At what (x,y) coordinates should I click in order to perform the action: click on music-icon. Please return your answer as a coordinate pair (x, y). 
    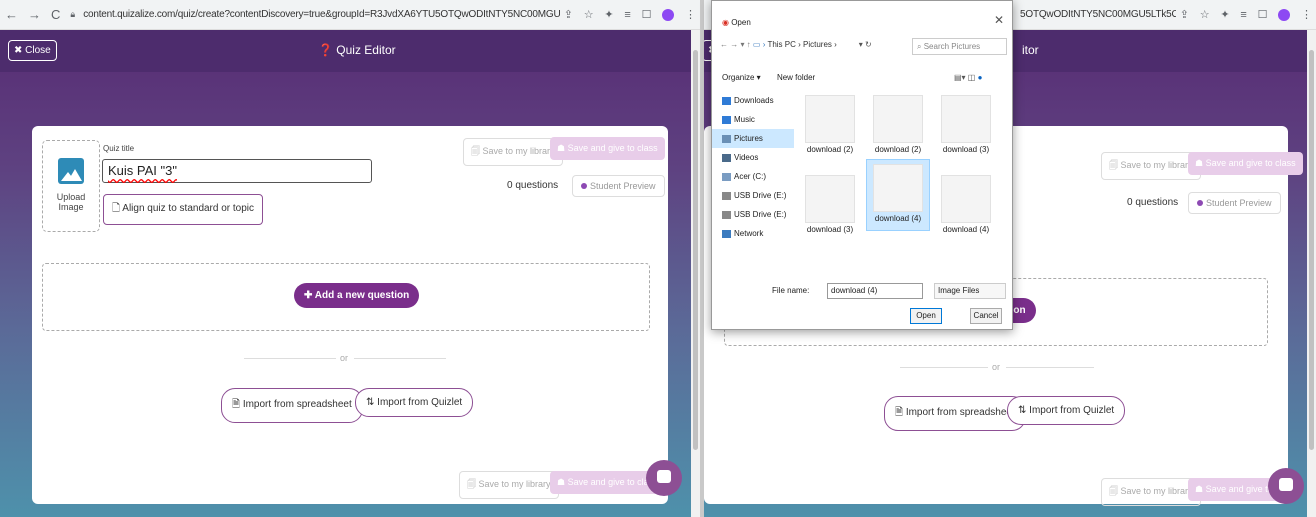
    Looking at the image, I should click on (726, 119).